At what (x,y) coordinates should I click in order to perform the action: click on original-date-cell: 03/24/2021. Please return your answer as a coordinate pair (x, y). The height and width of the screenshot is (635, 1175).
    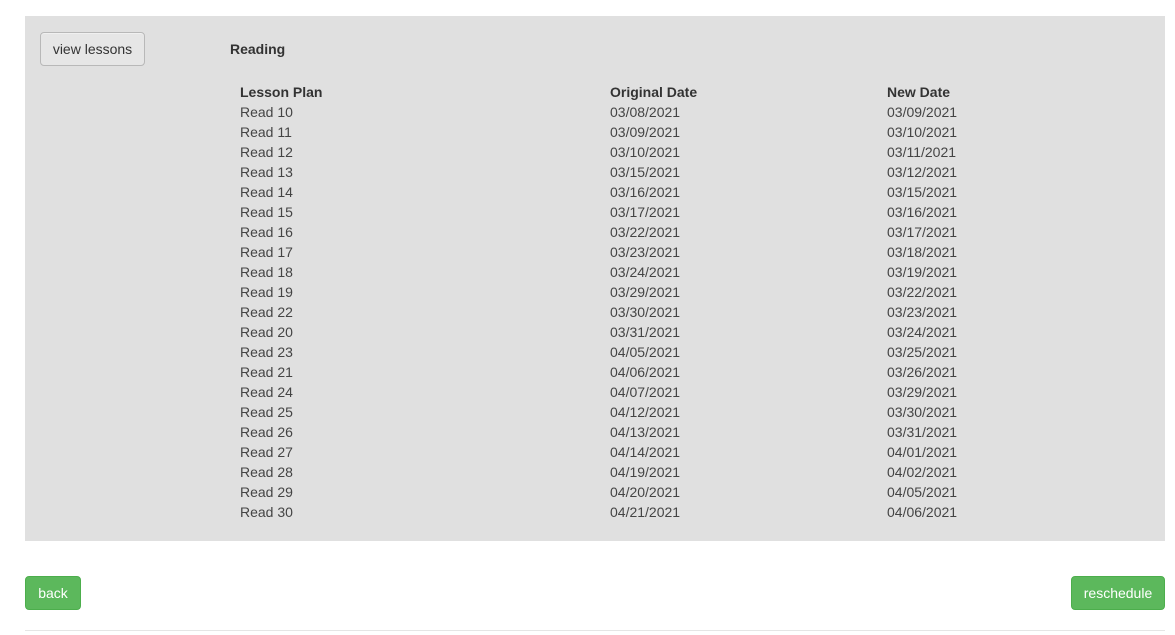
    Looking at the image, I should click on (645, 272).